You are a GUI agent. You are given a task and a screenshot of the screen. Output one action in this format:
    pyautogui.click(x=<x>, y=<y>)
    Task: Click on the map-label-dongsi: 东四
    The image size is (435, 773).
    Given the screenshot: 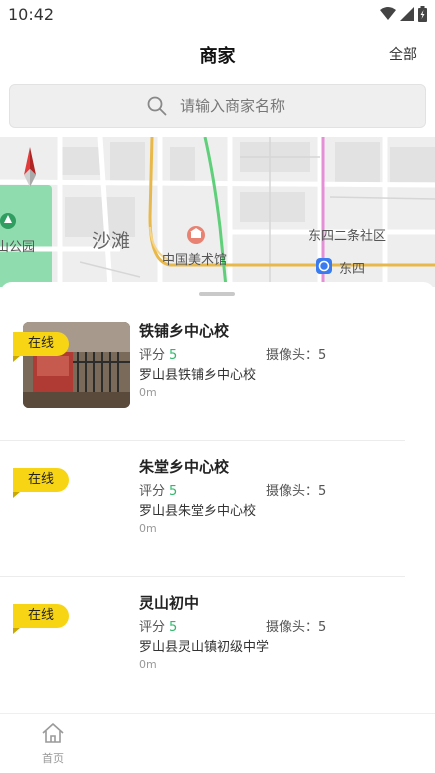 What is the action you would take?
    pyautogui.click(x=352, y=269)
    